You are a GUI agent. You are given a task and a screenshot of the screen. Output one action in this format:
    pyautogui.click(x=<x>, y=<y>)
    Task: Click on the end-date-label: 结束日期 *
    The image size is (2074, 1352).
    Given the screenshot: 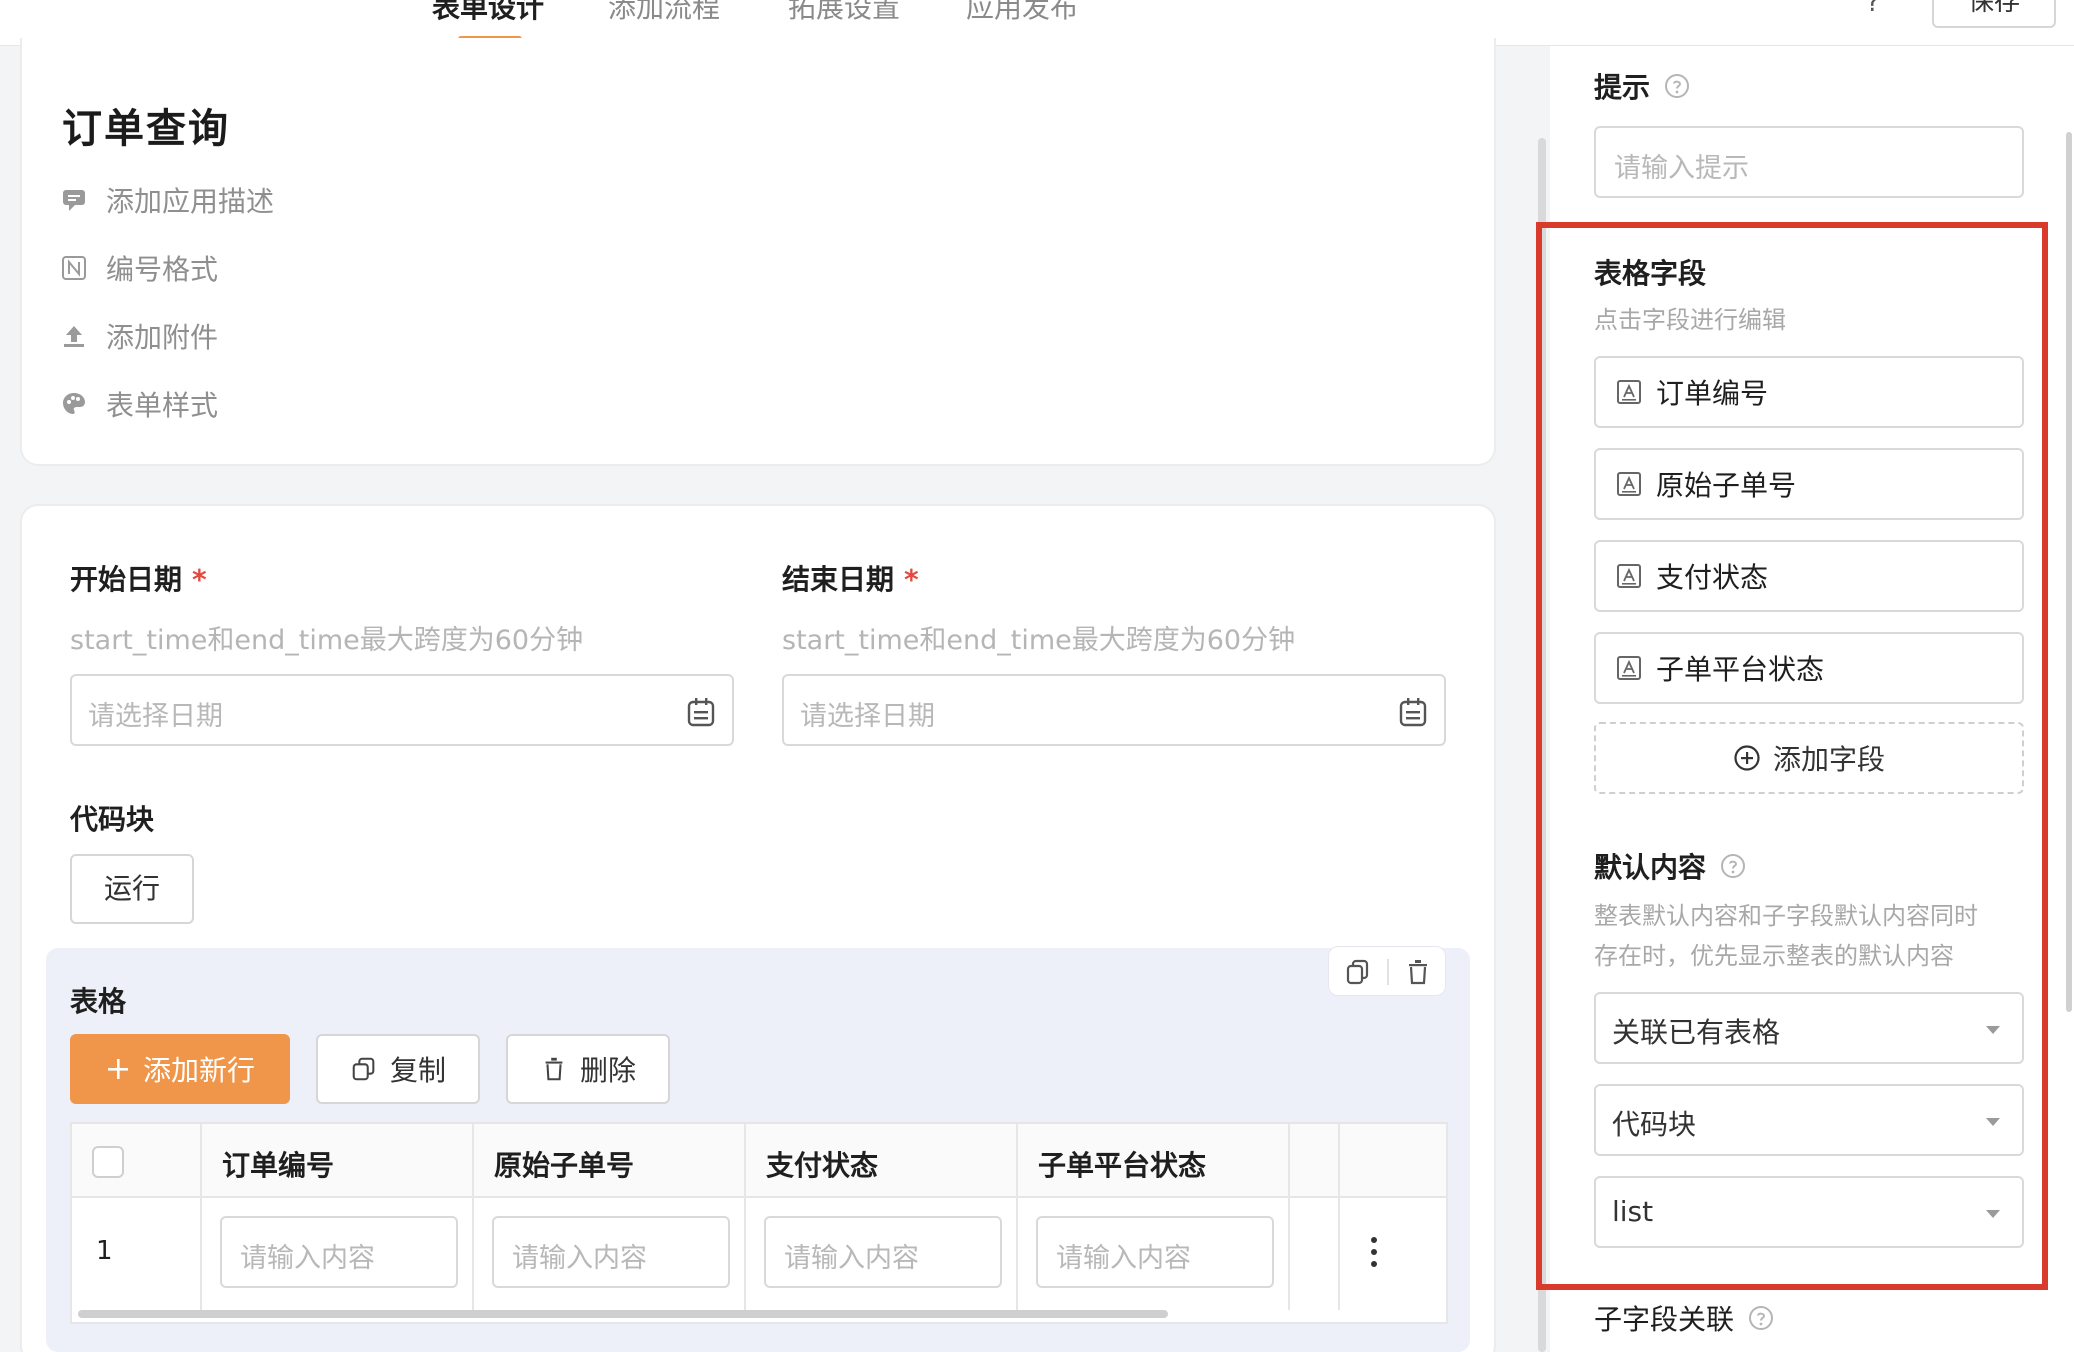 What is the action you would take?
    pyautogui.click(x=850, y=578)
    